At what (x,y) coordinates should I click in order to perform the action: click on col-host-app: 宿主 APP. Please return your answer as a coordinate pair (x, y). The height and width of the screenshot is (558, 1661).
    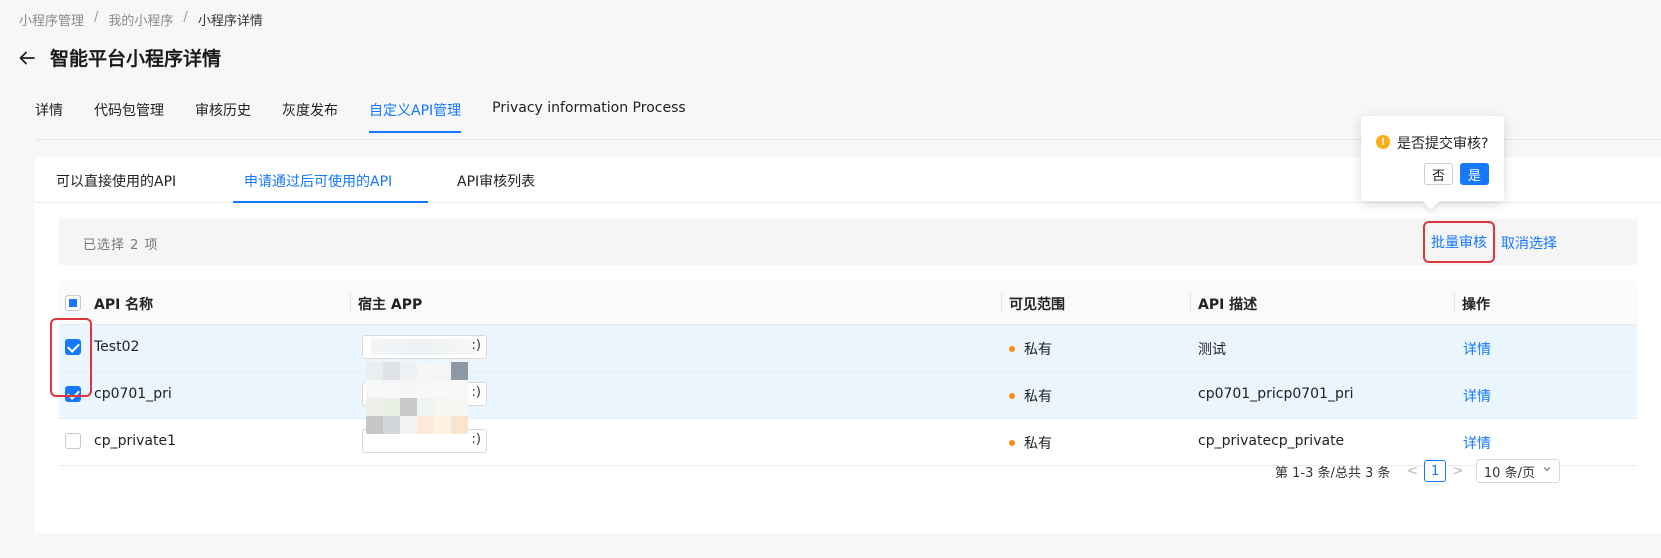
    Looking at the image, I should click on (390, 305).